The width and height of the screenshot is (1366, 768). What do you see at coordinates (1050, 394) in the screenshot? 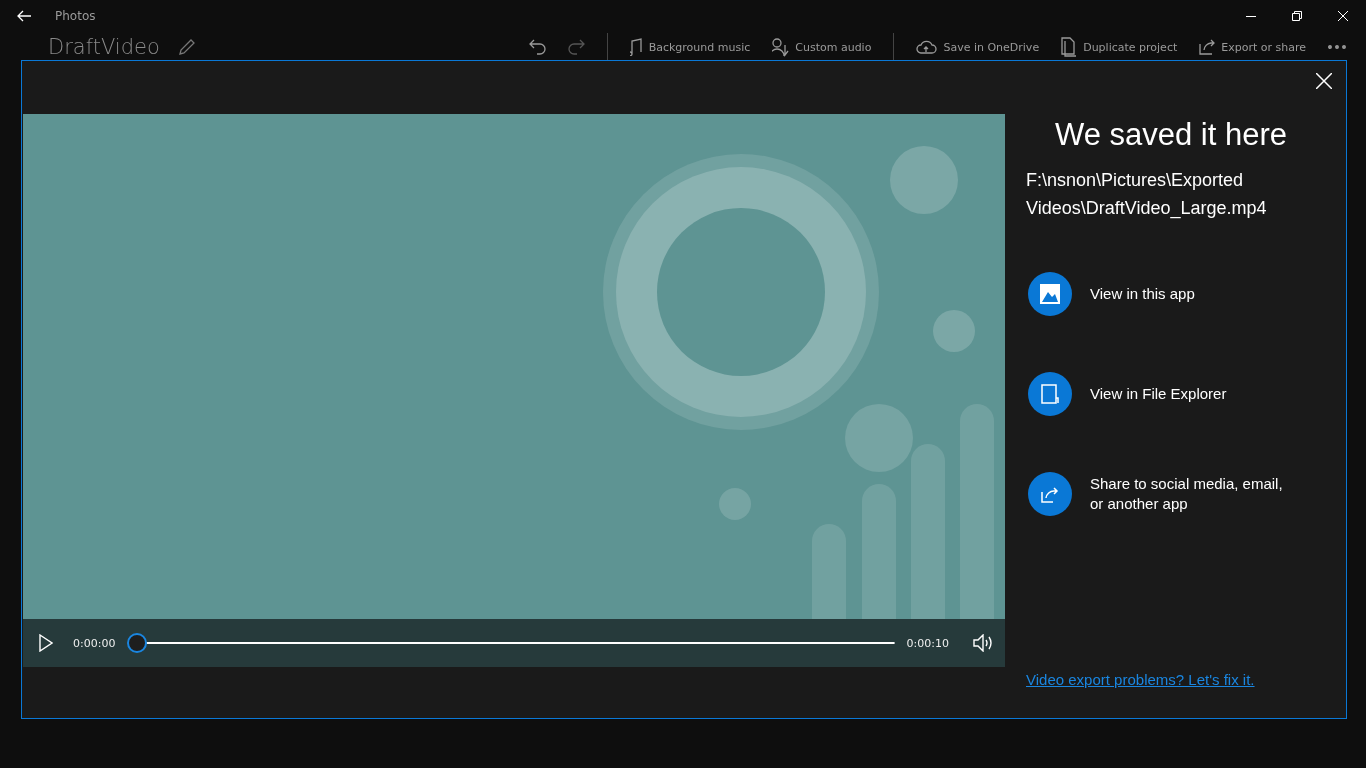
I see `tablet-icon` at bounding box center [1050, 394].